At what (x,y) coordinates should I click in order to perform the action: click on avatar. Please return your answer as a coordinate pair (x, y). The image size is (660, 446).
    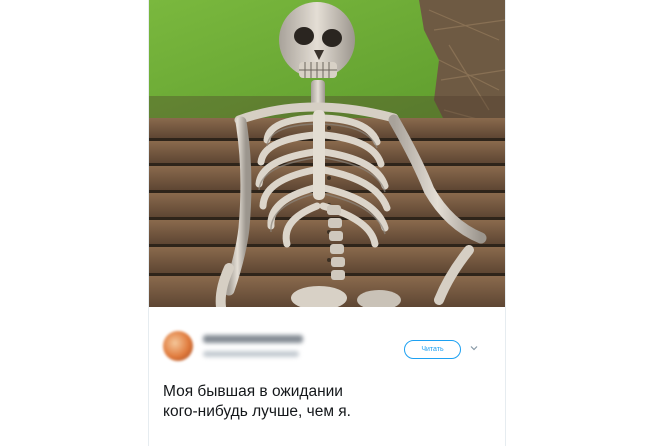
    Looking at the image, I should click on (178, 346).